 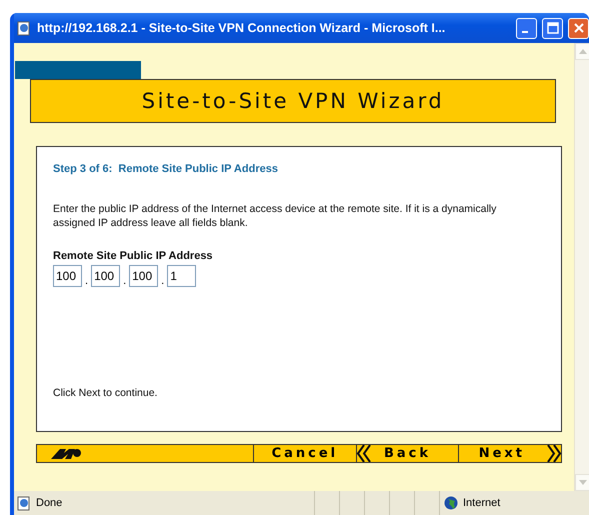 What do you see at coordinates (50, 503) in the screenshot?
I see `status-text: Done` at bounding box center [50, 503].